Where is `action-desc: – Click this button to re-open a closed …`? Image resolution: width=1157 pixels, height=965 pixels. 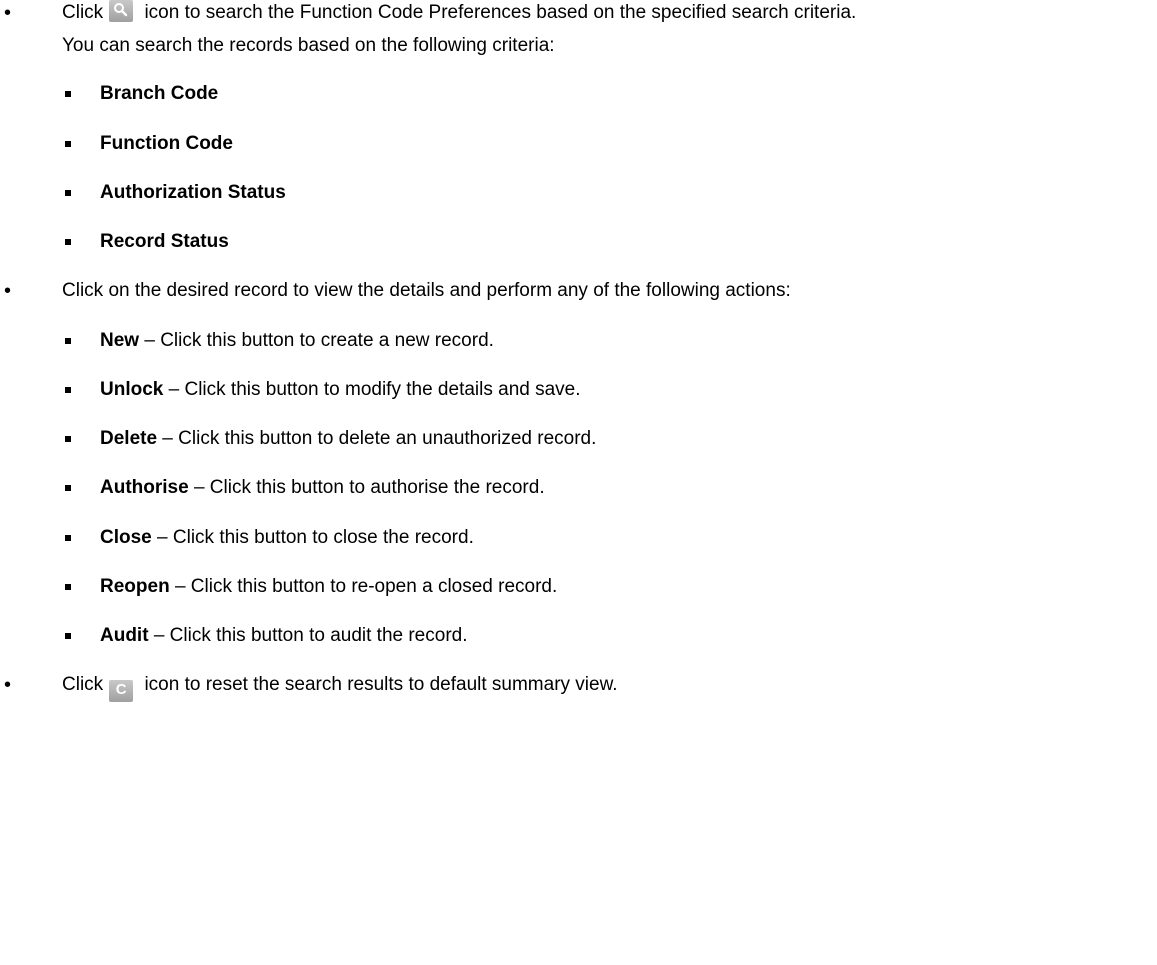 action-desc: – Click this button to re-open a closed … is located at coordinates (363, 586).